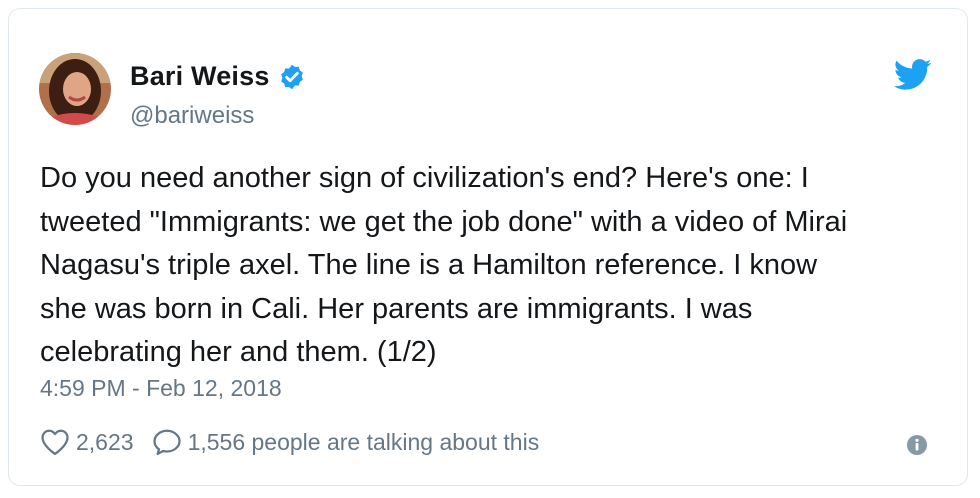 This screenshot has height=498, width=980. What do you see at coordinates (200, 76) in the screenshot?
I see `author-display-name: Bari Weiss` at bounding box center [200, 76].